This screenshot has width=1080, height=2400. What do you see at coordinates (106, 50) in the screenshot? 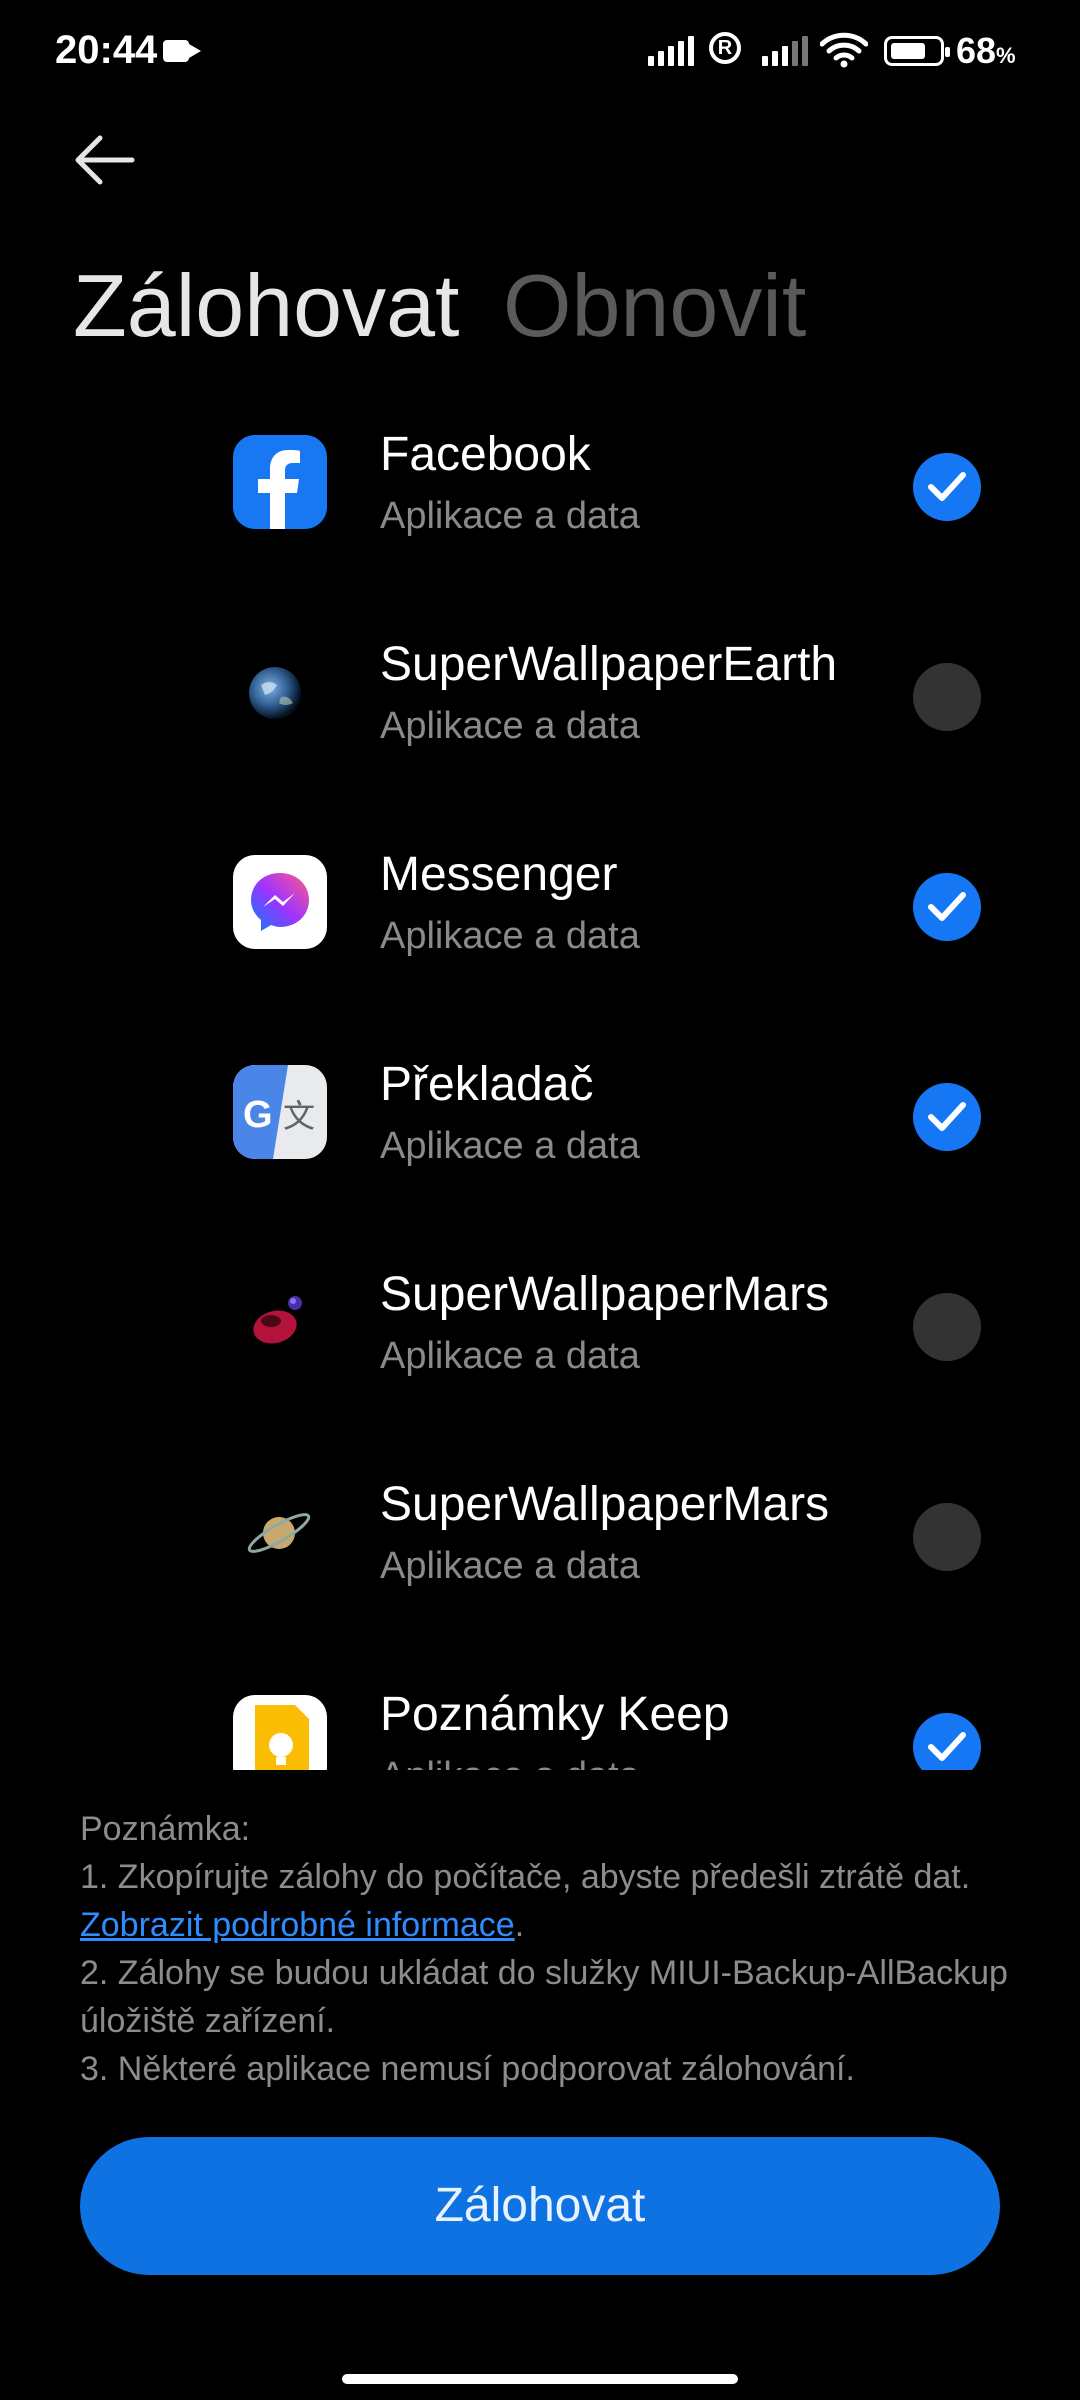
I see `status-time: 20:44` at bounding box center [106, 50].